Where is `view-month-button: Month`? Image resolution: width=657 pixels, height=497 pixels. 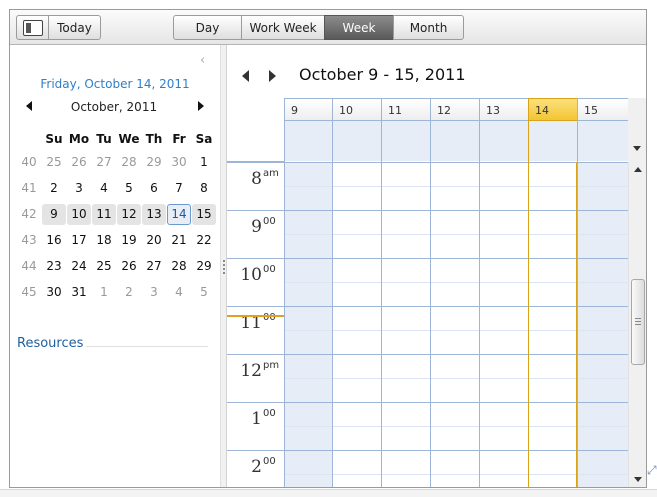
view-month-button: Month is located at coordinates (428, 27).